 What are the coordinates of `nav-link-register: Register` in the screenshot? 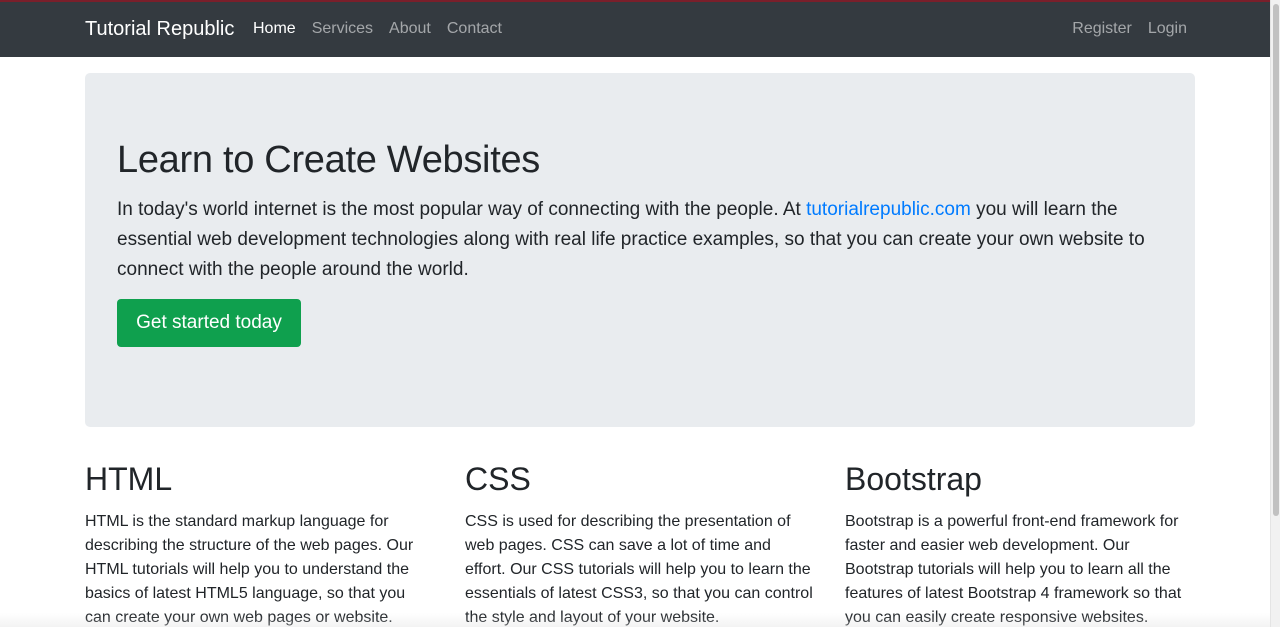 It's located at (1102, 29).